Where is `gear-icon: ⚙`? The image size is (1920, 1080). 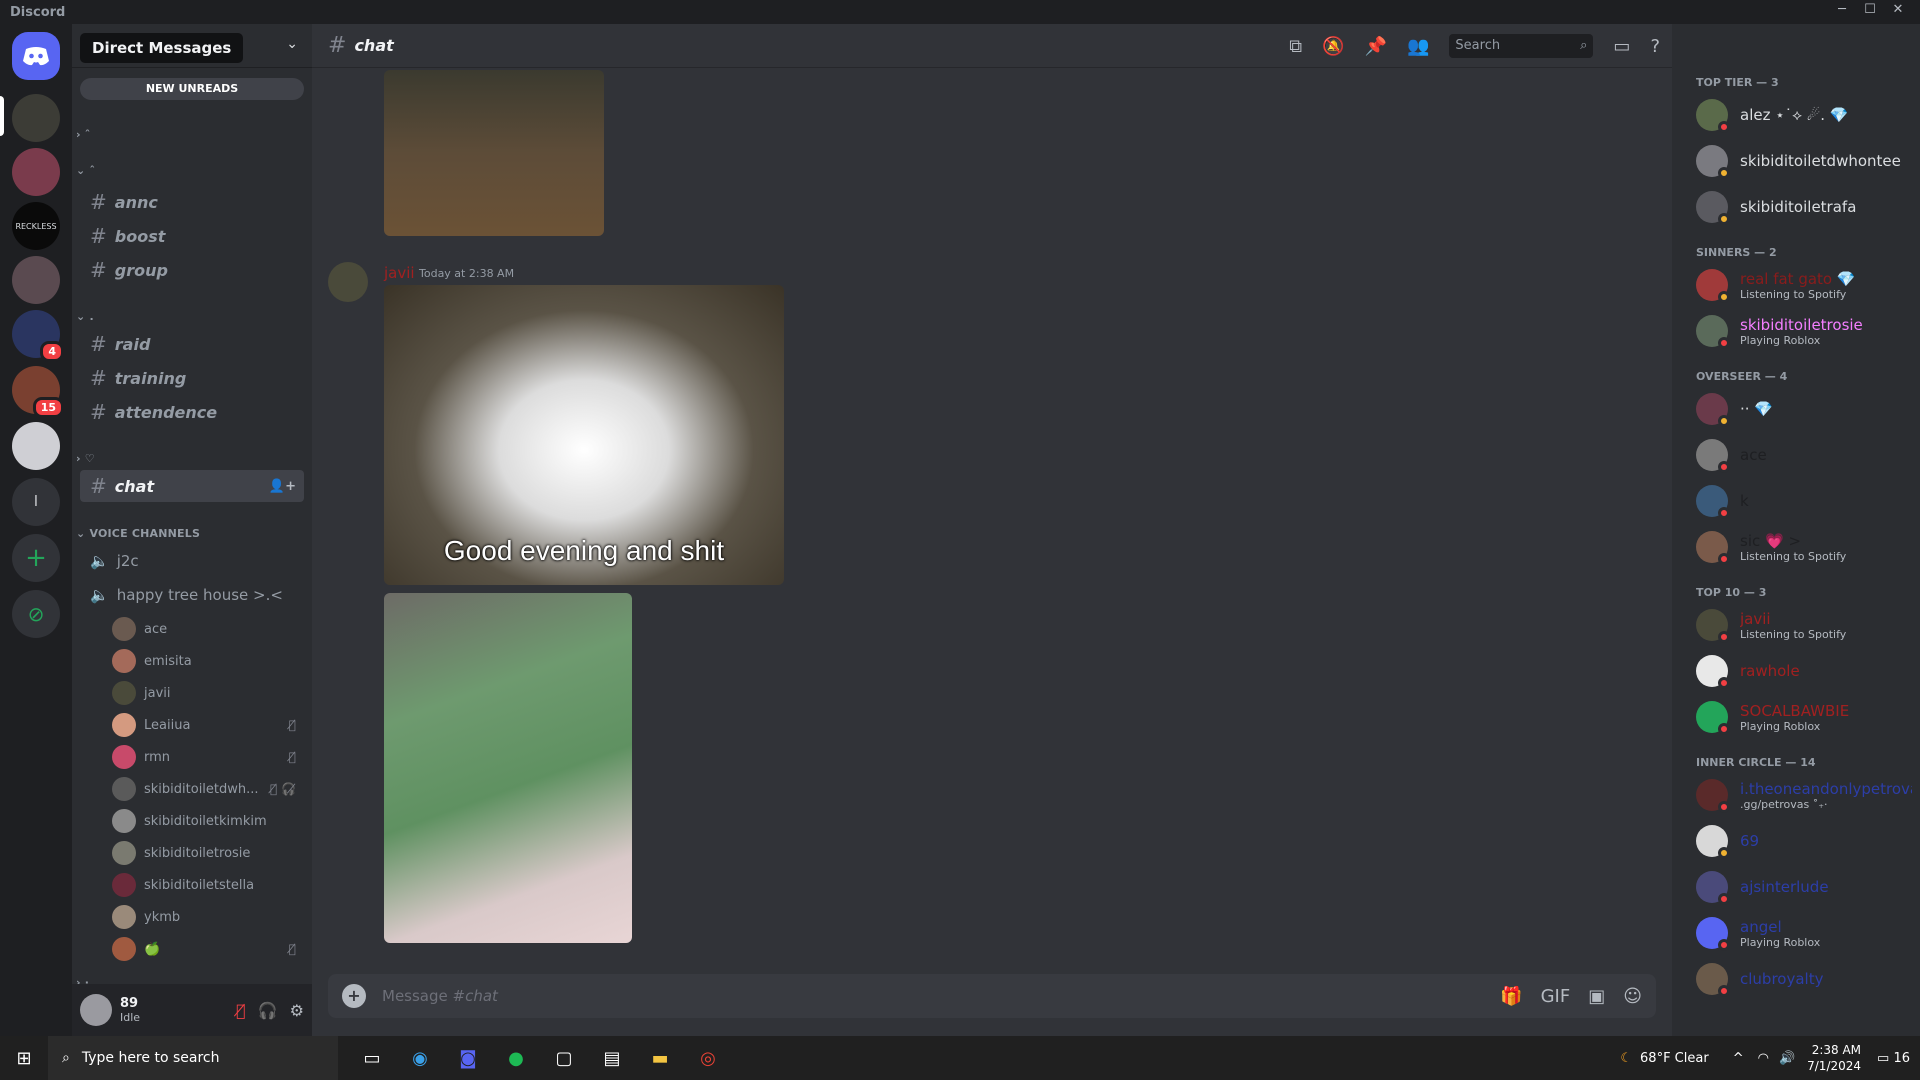 gear-icon: ⚙ is located at coordinates (297, 1010).